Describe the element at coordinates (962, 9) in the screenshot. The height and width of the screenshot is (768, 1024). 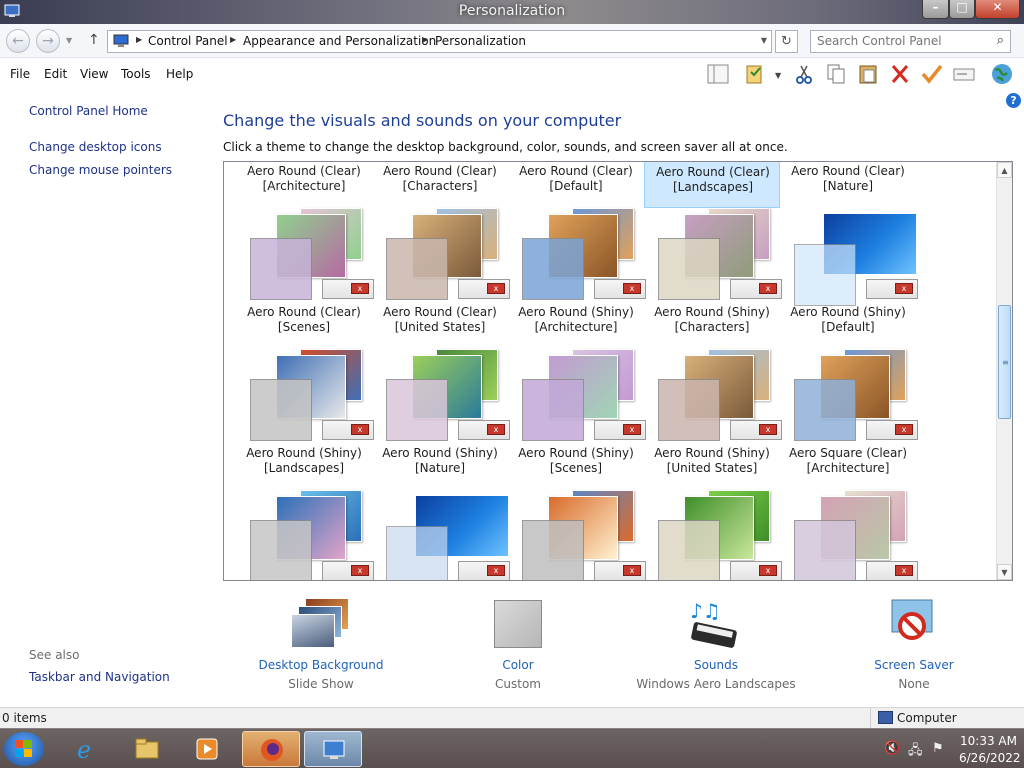
I see `maximize-button: □` at that location.